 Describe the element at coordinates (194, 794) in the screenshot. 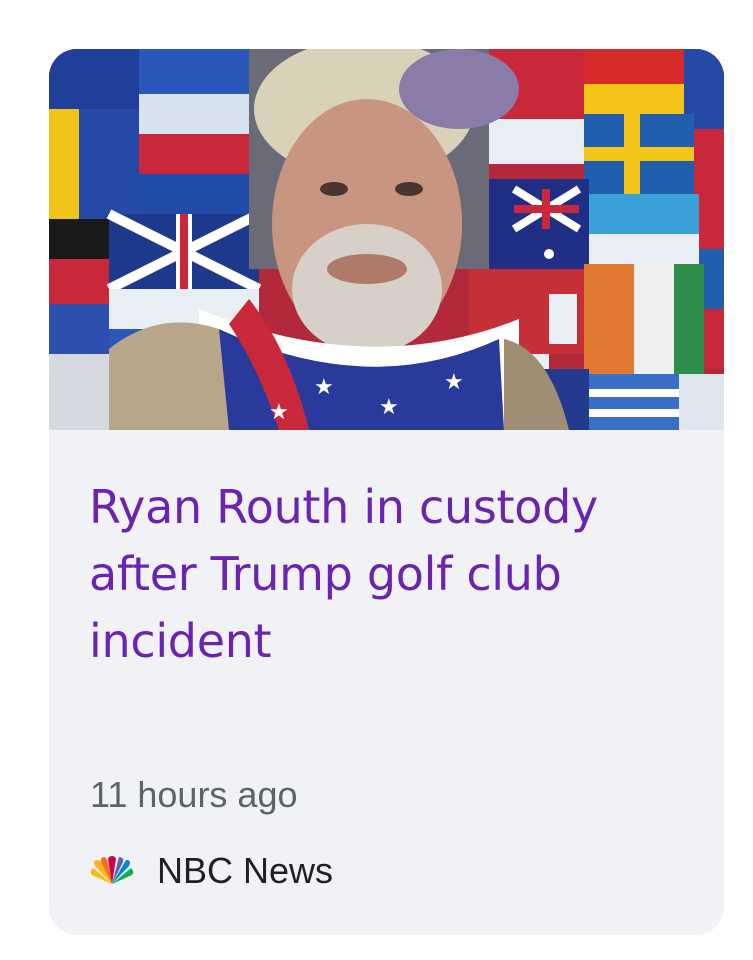

I see `article-timestamp: 11 hours ago` at that location.